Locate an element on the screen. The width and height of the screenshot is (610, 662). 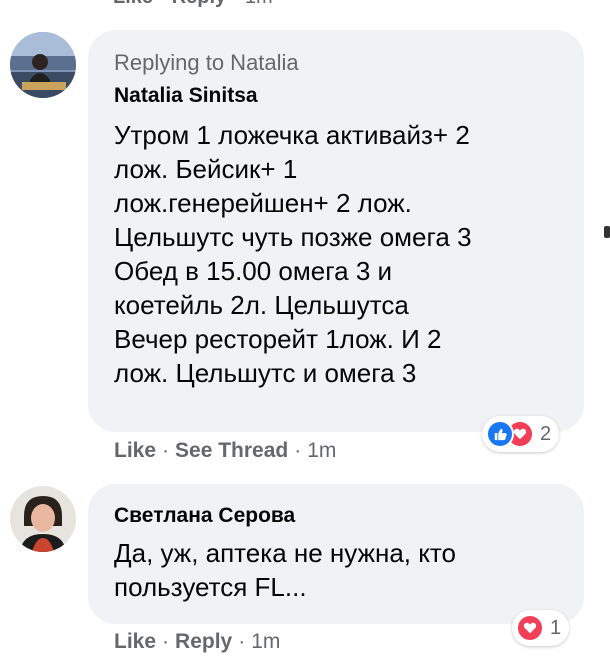
previous-comment-actions: Like · Reply · 1m is located at coordinates (193, 4).